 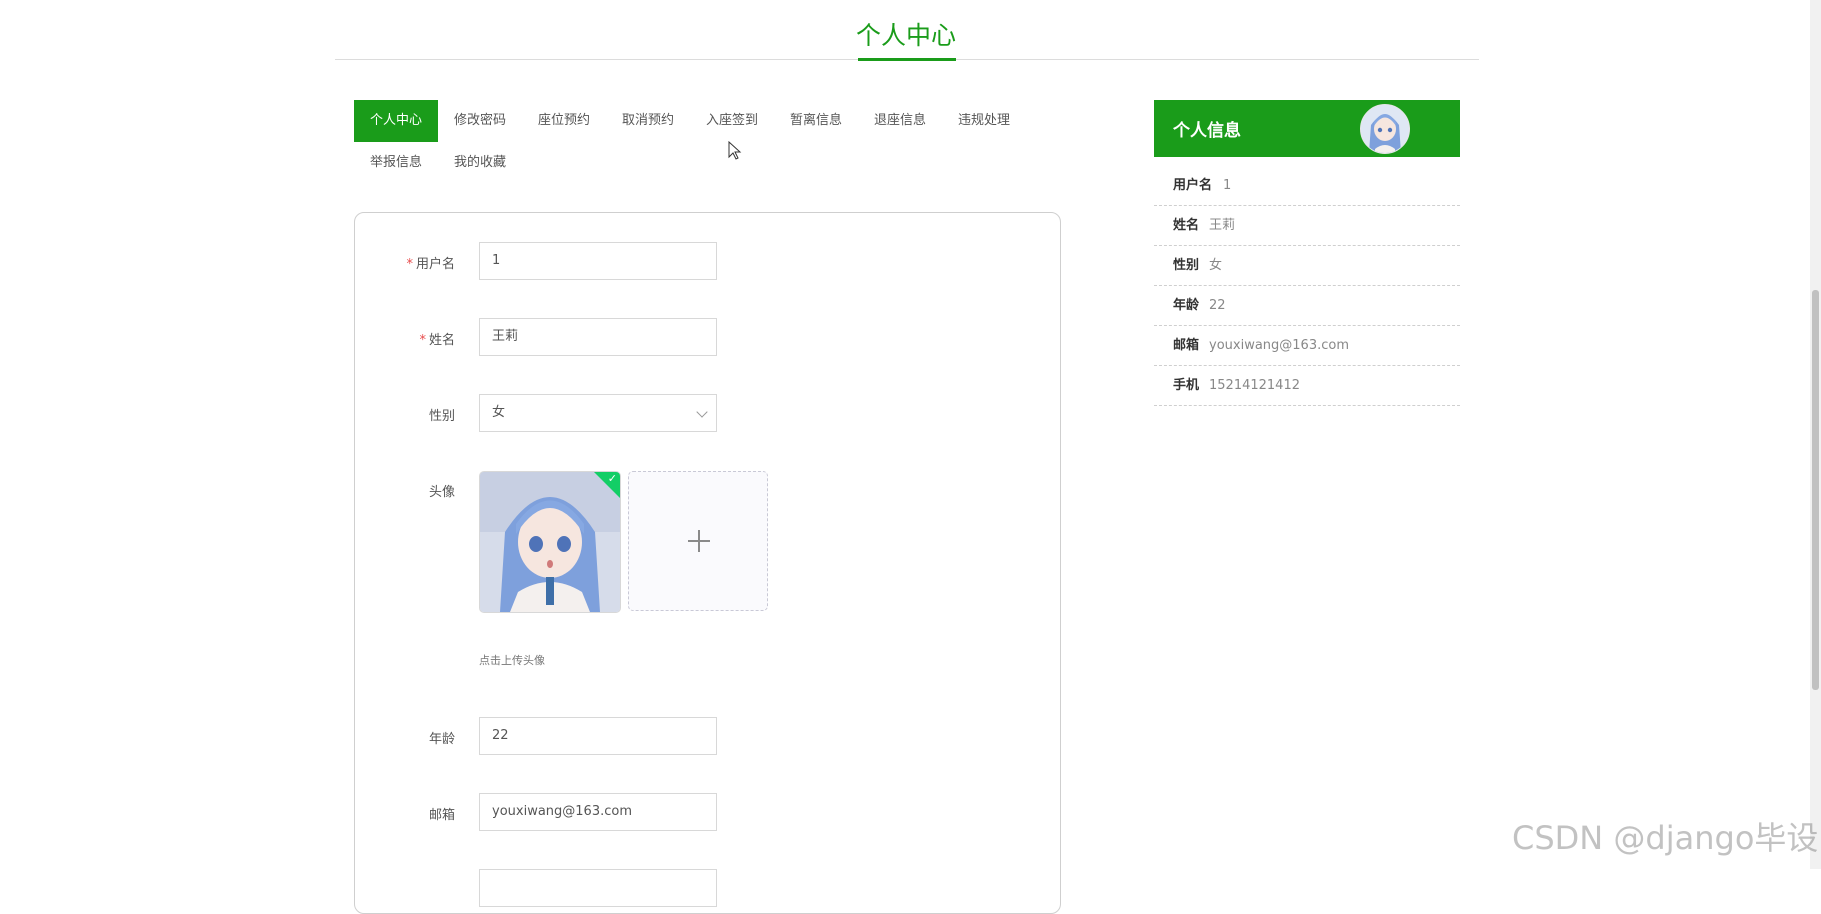 I want to click on gender-selected-value: 女, so click(x=499, y=412).